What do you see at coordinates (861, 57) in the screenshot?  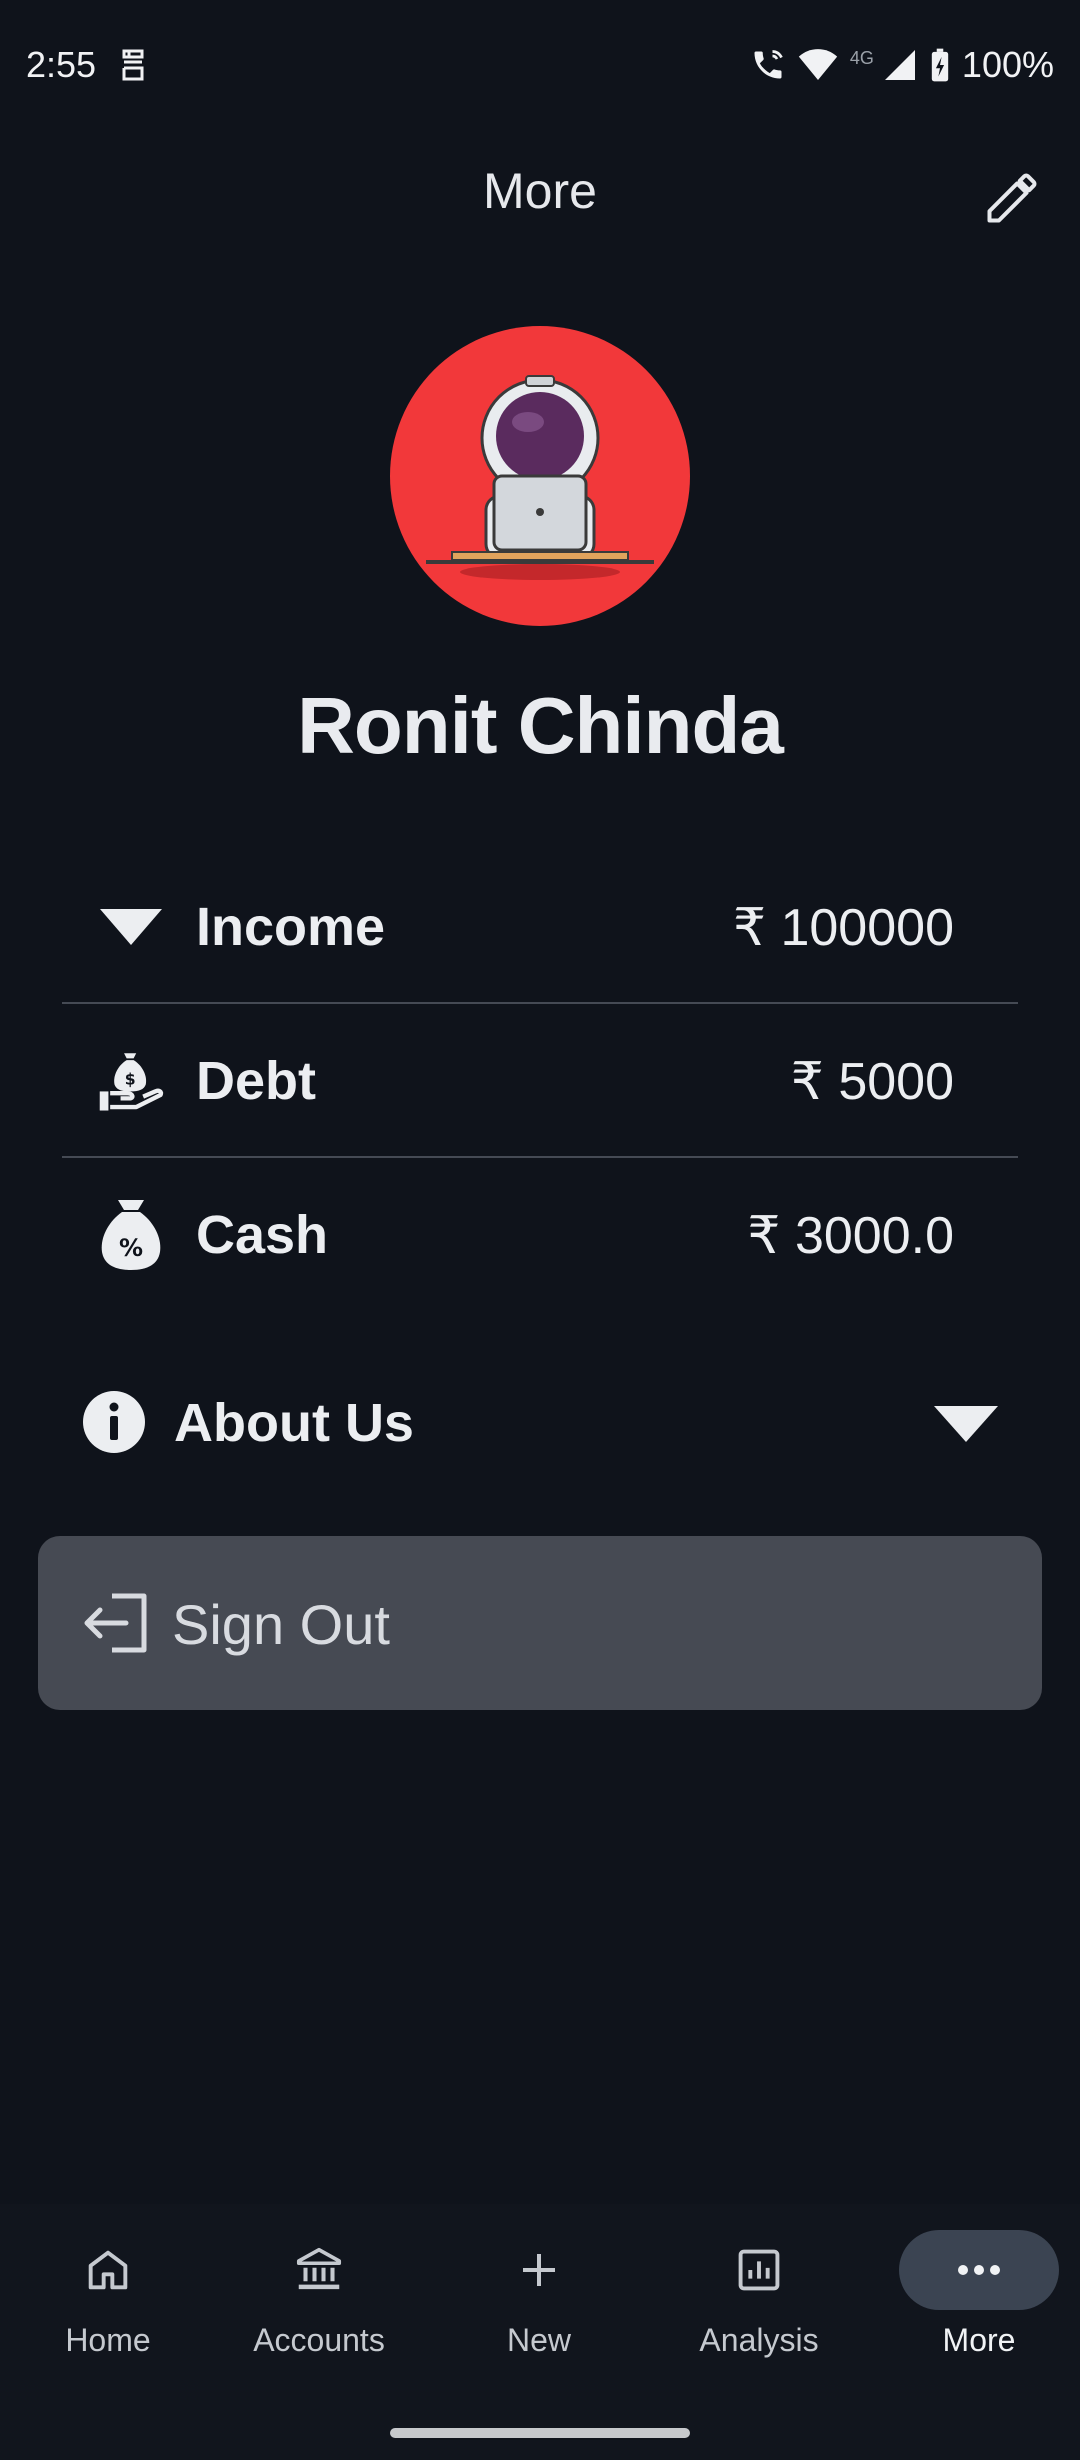 I see `network-type-label: 4G` at bounding box center [861, 57].